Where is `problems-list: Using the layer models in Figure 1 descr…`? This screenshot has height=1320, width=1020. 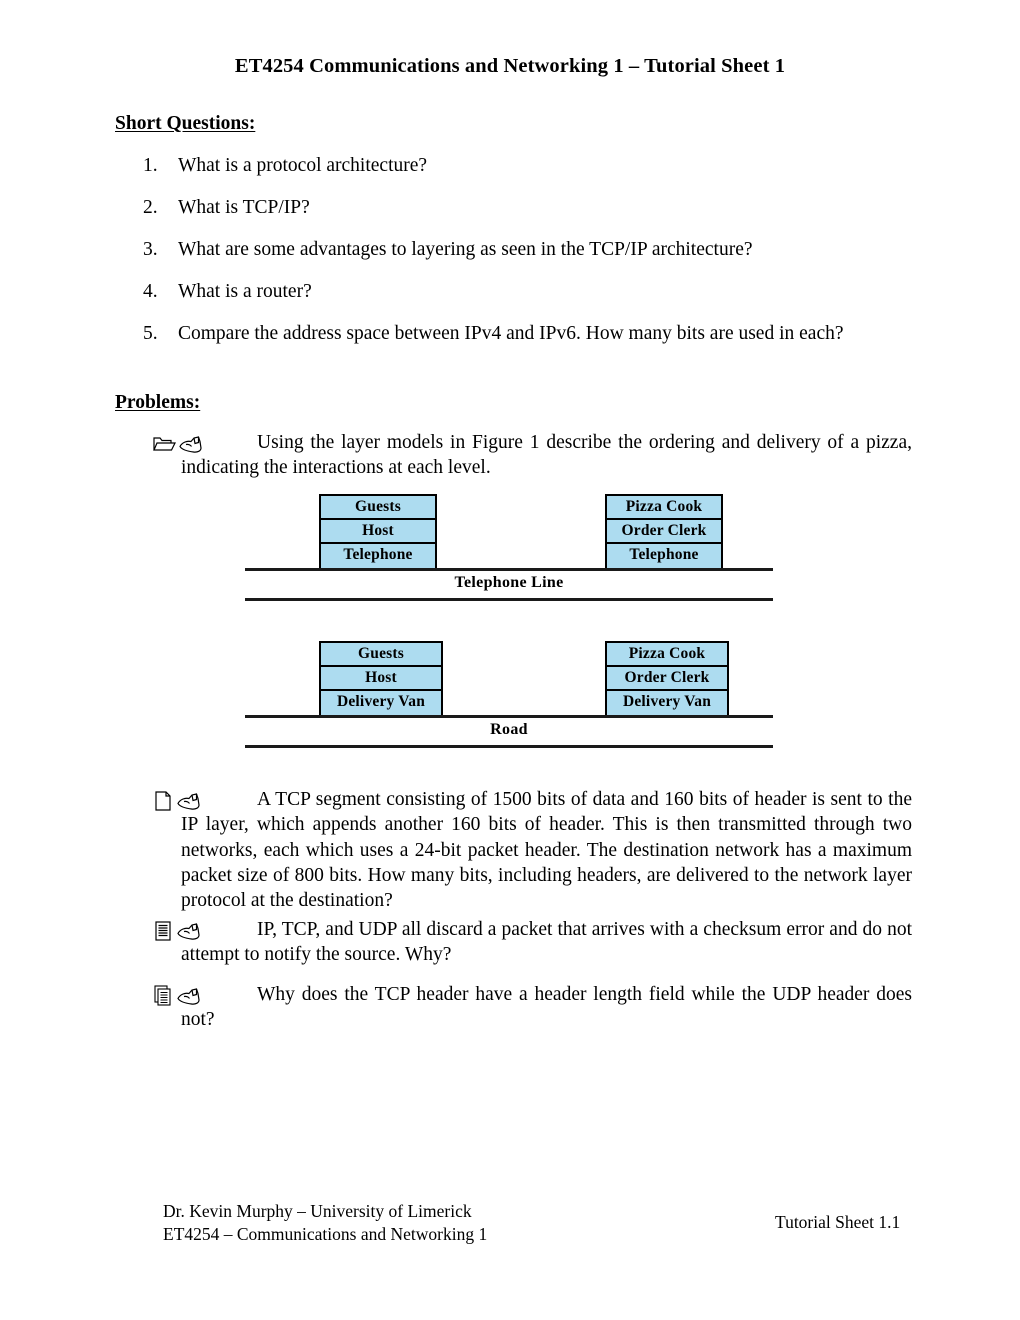
problems-list: Using the layer models in Figure 1 descr… is located at coordinates (532, 455).